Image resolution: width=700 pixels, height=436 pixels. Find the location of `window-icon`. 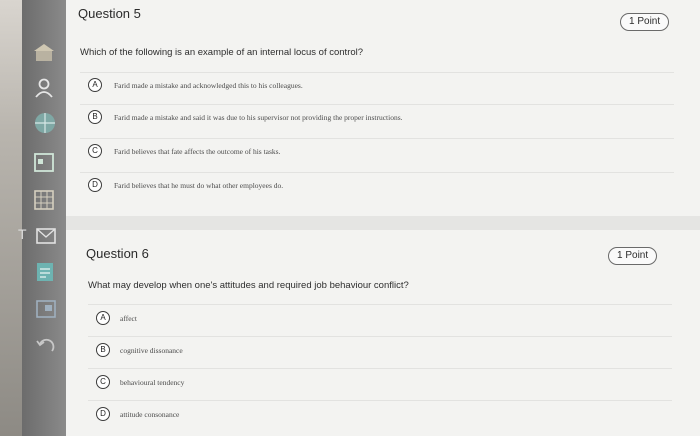

window-icon is located at coordinates (46, 309).